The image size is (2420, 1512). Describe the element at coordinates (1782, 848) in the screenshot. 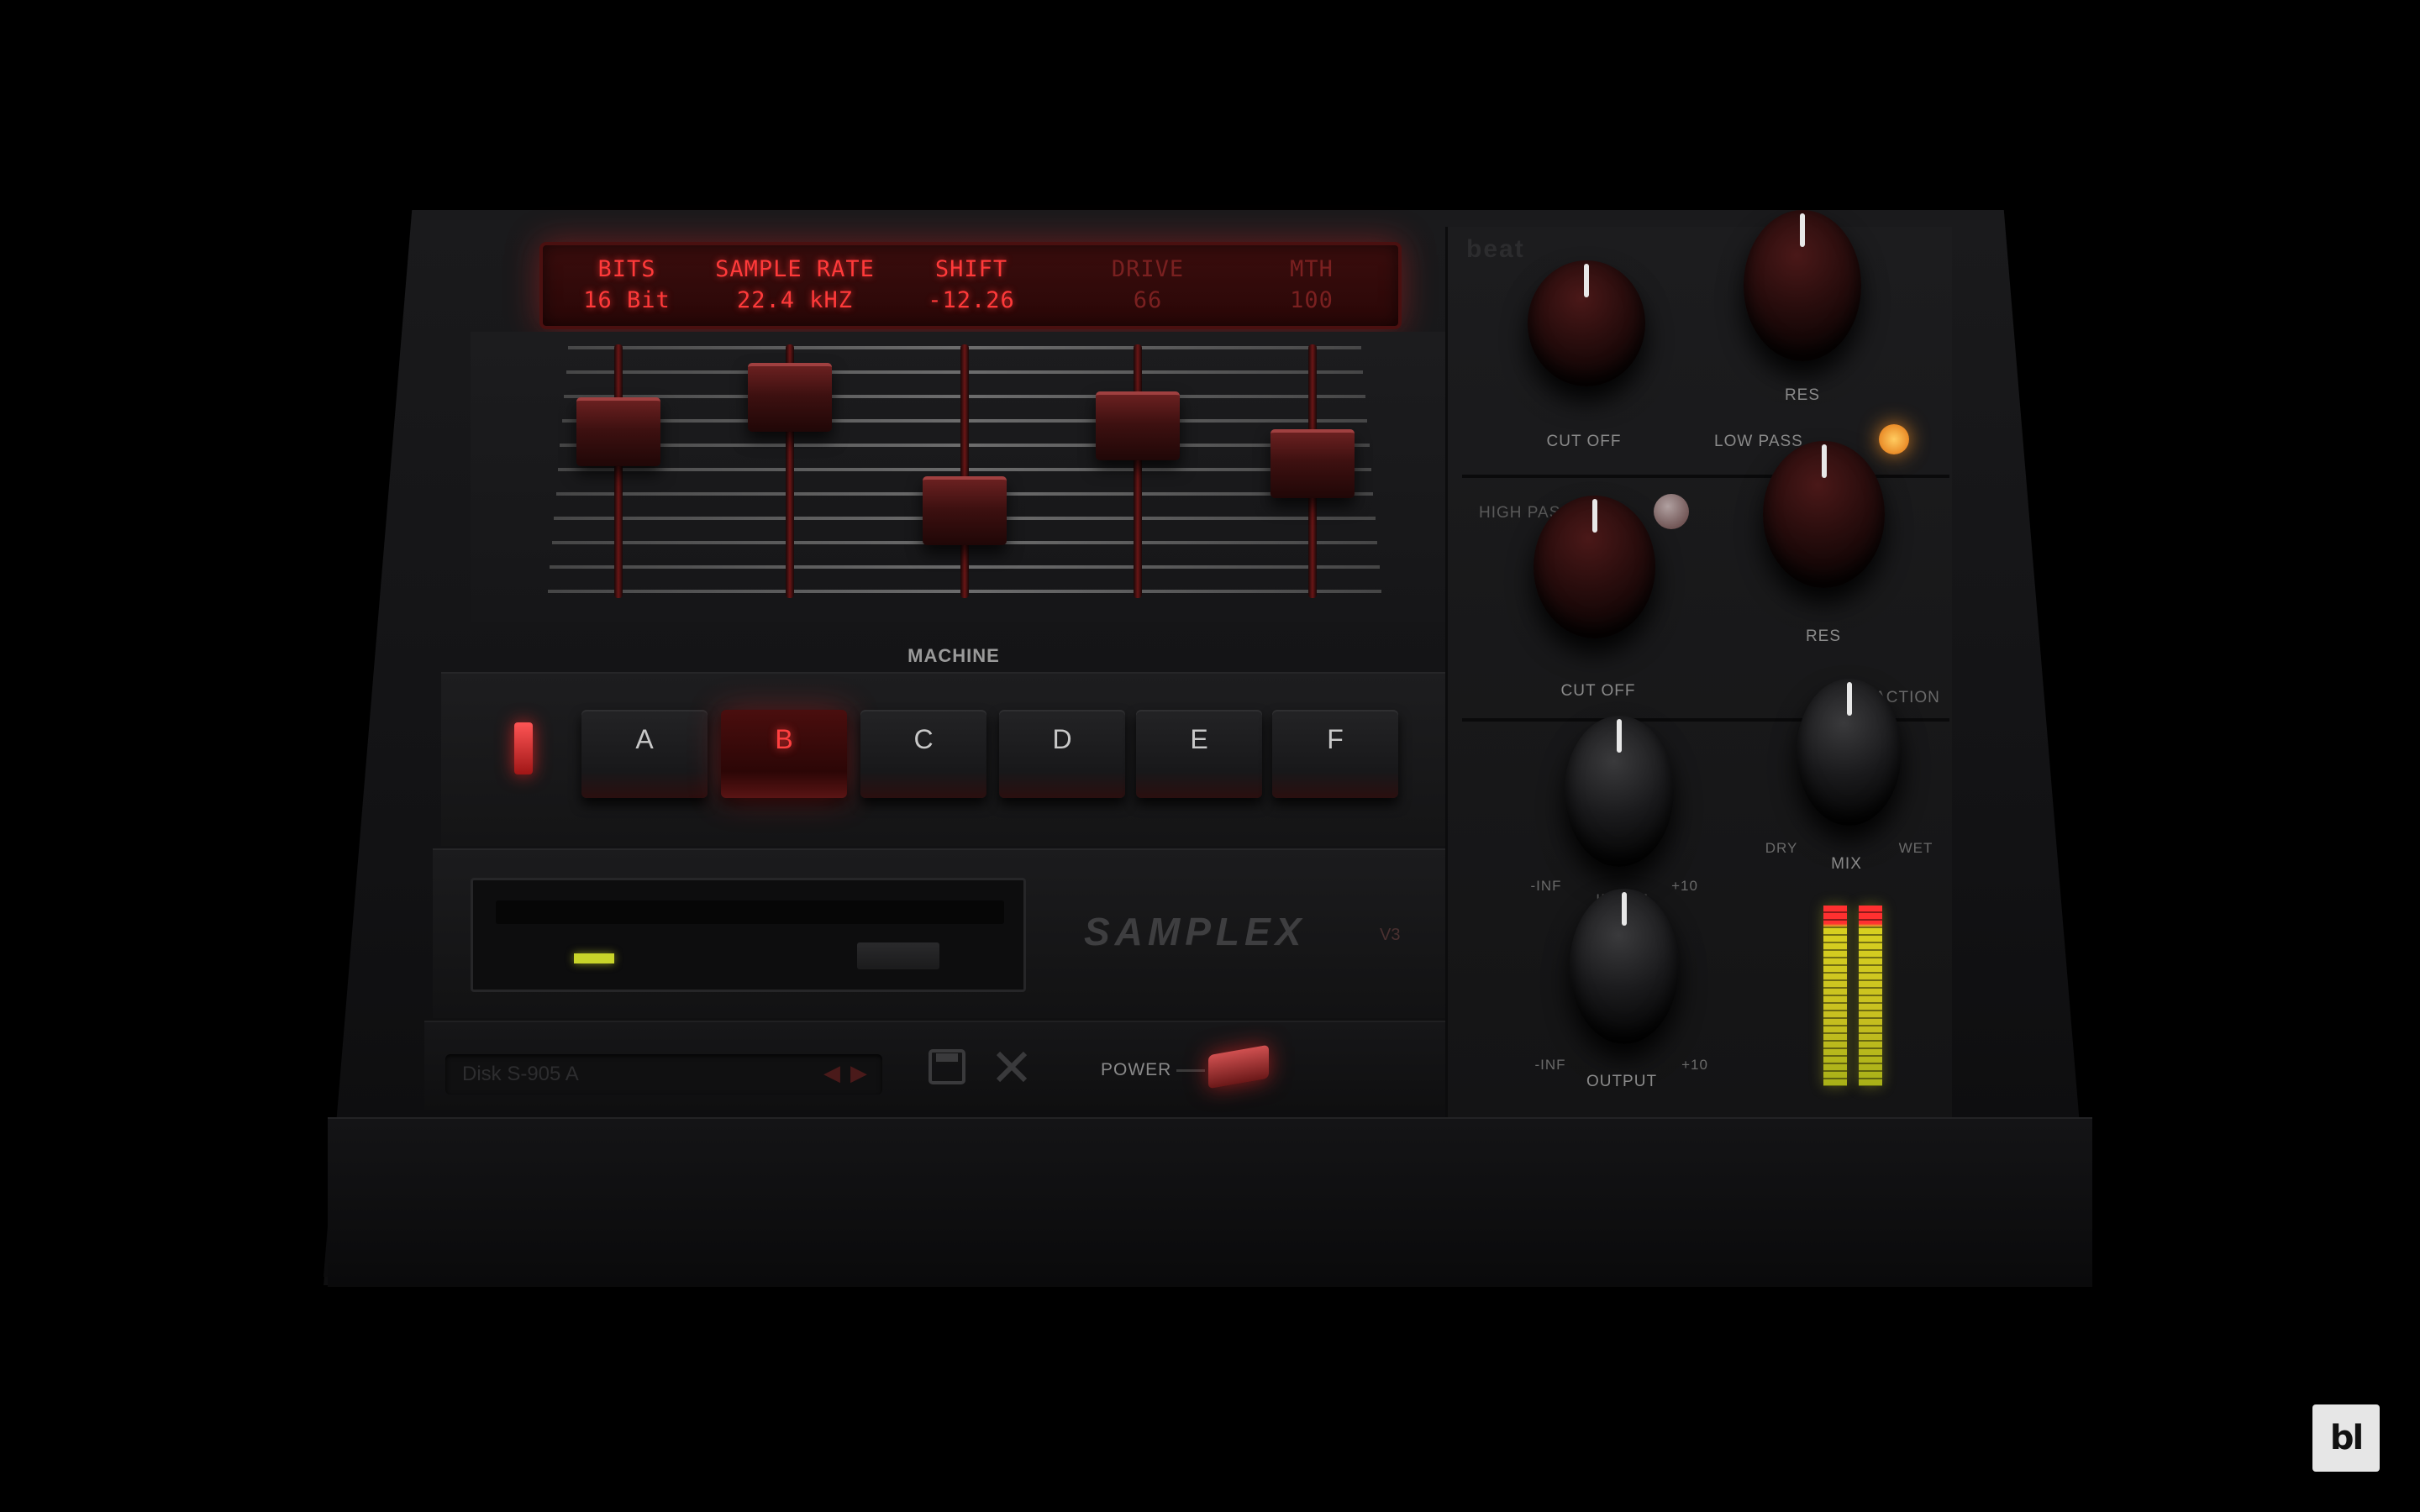

I see `mix-dry-label: DRY` at that location.